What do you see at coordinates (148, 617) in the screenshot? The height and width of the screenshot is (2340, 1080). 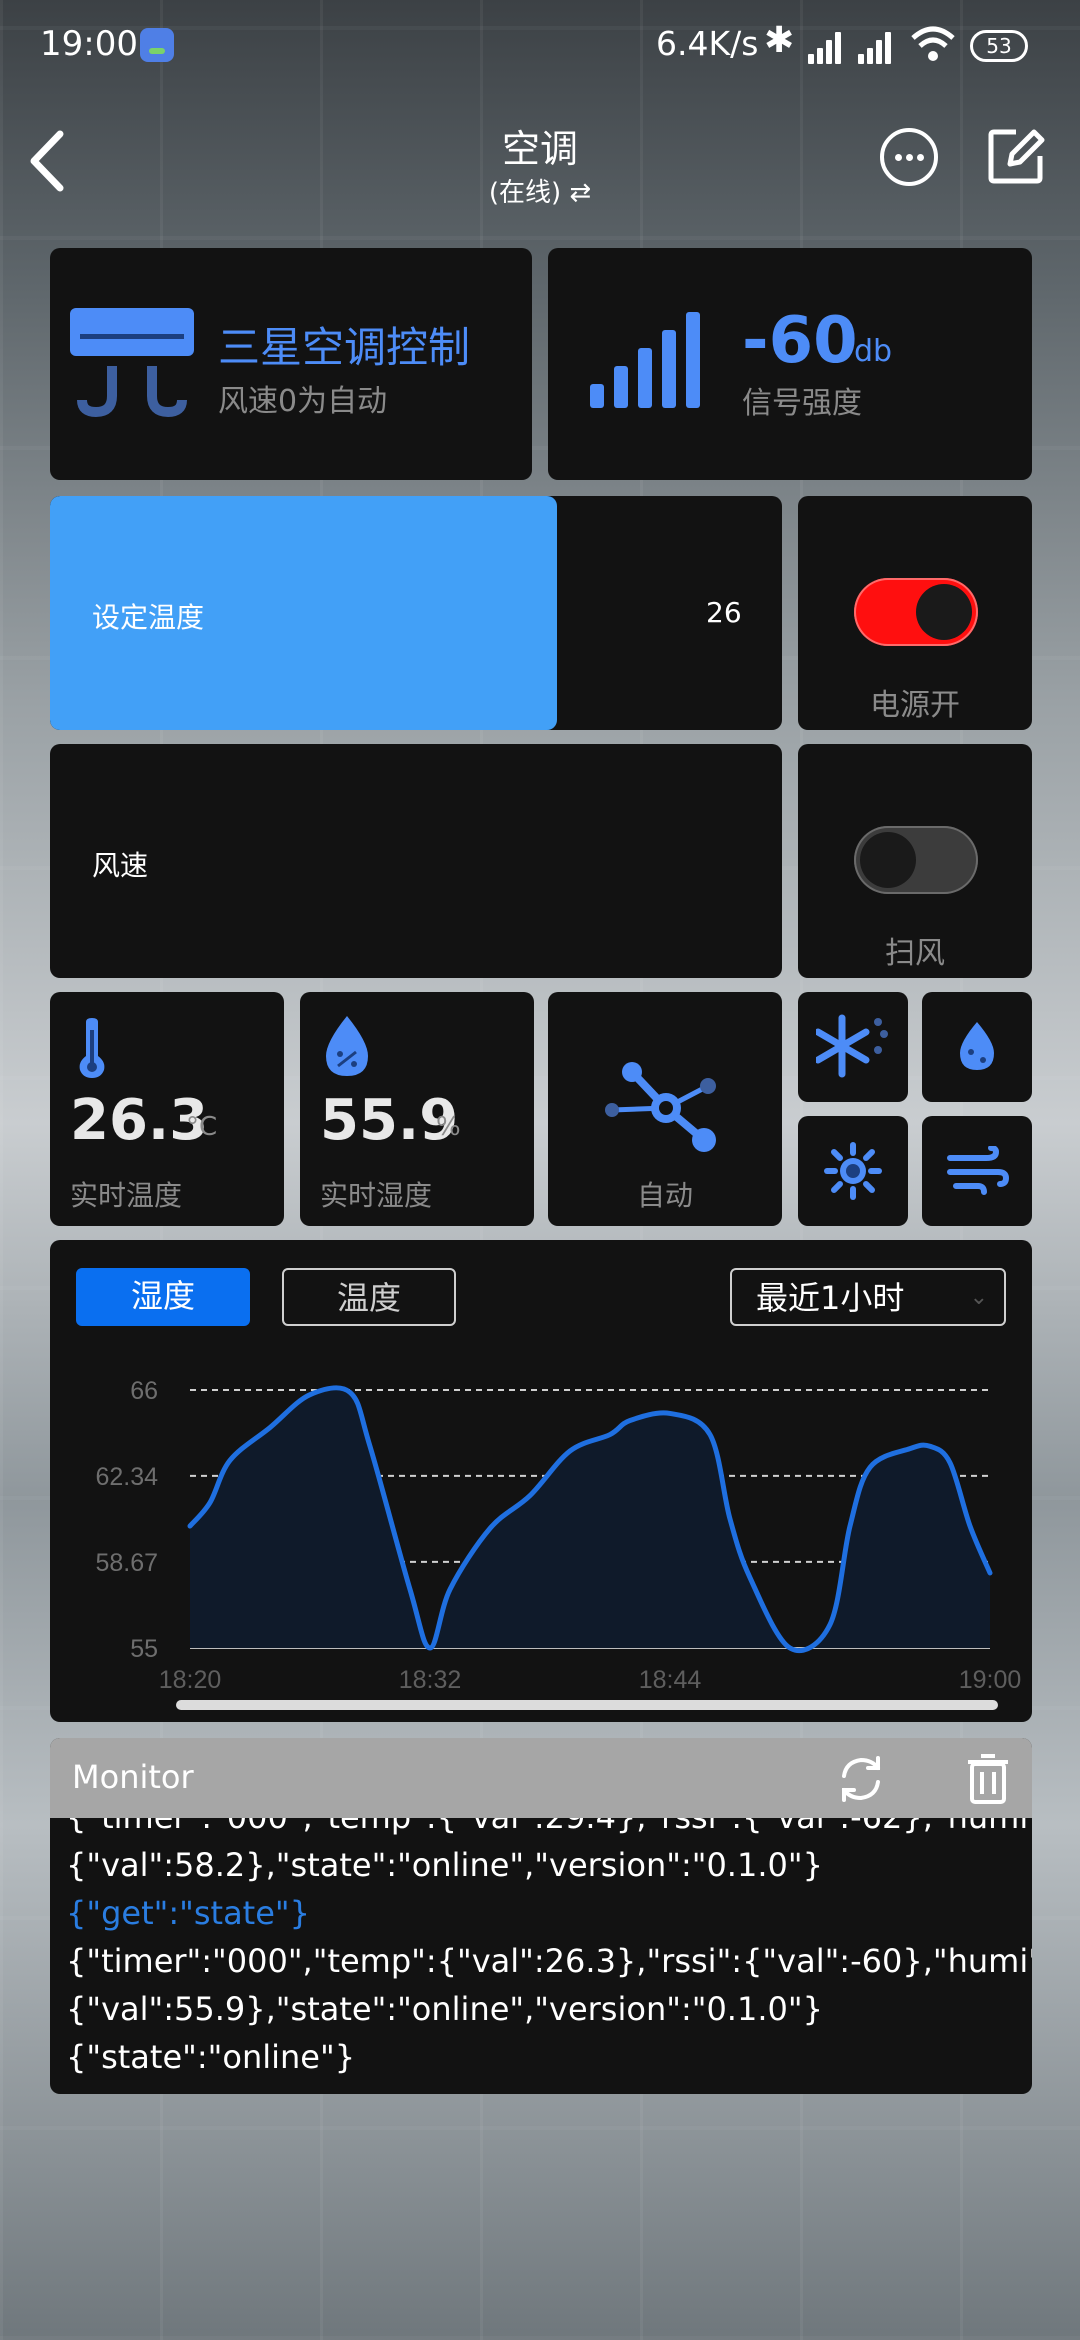 I see `set-temperature-label: 设定温度` at bounding box center [148, 617].